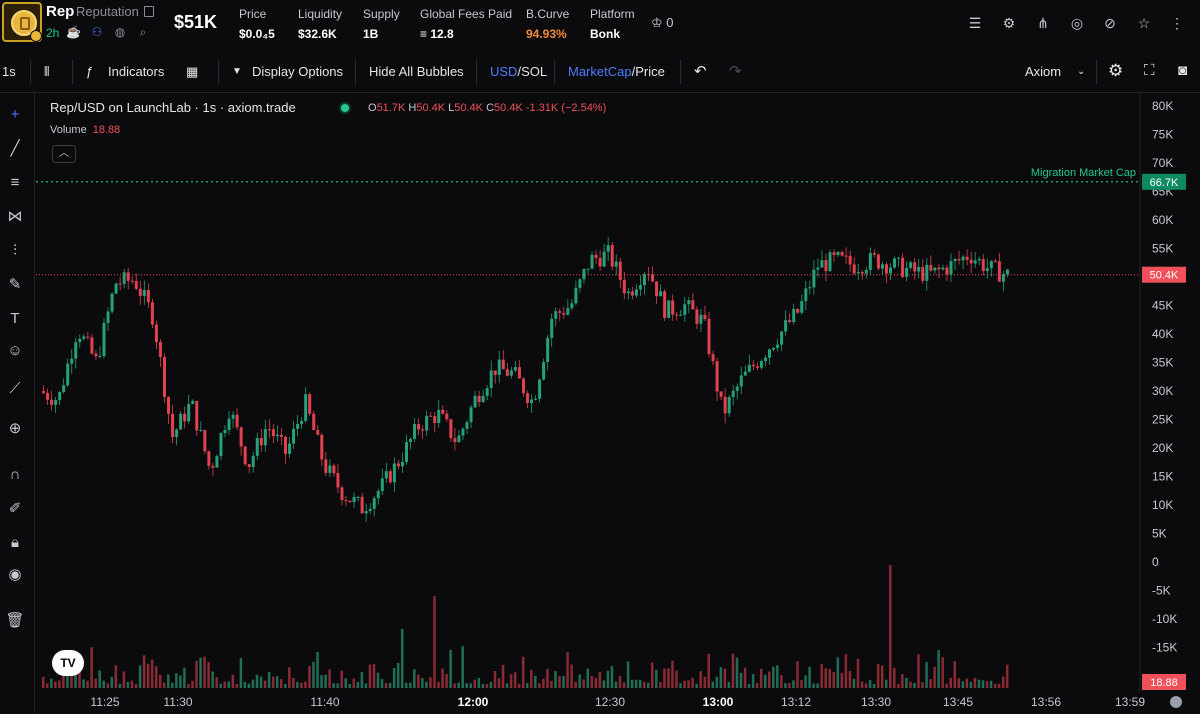 This screenshot has width=1200, height=714. Describe the element at coordinates (53, 33) in the screenshot. I see `token-age: 2h` at that location.